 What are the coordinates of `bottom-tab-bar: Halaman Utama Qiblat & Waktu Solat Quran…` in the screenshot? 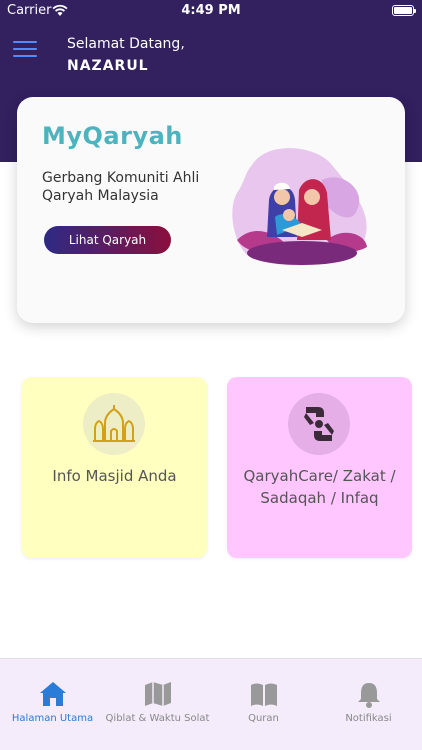 It's located at (211, 704).